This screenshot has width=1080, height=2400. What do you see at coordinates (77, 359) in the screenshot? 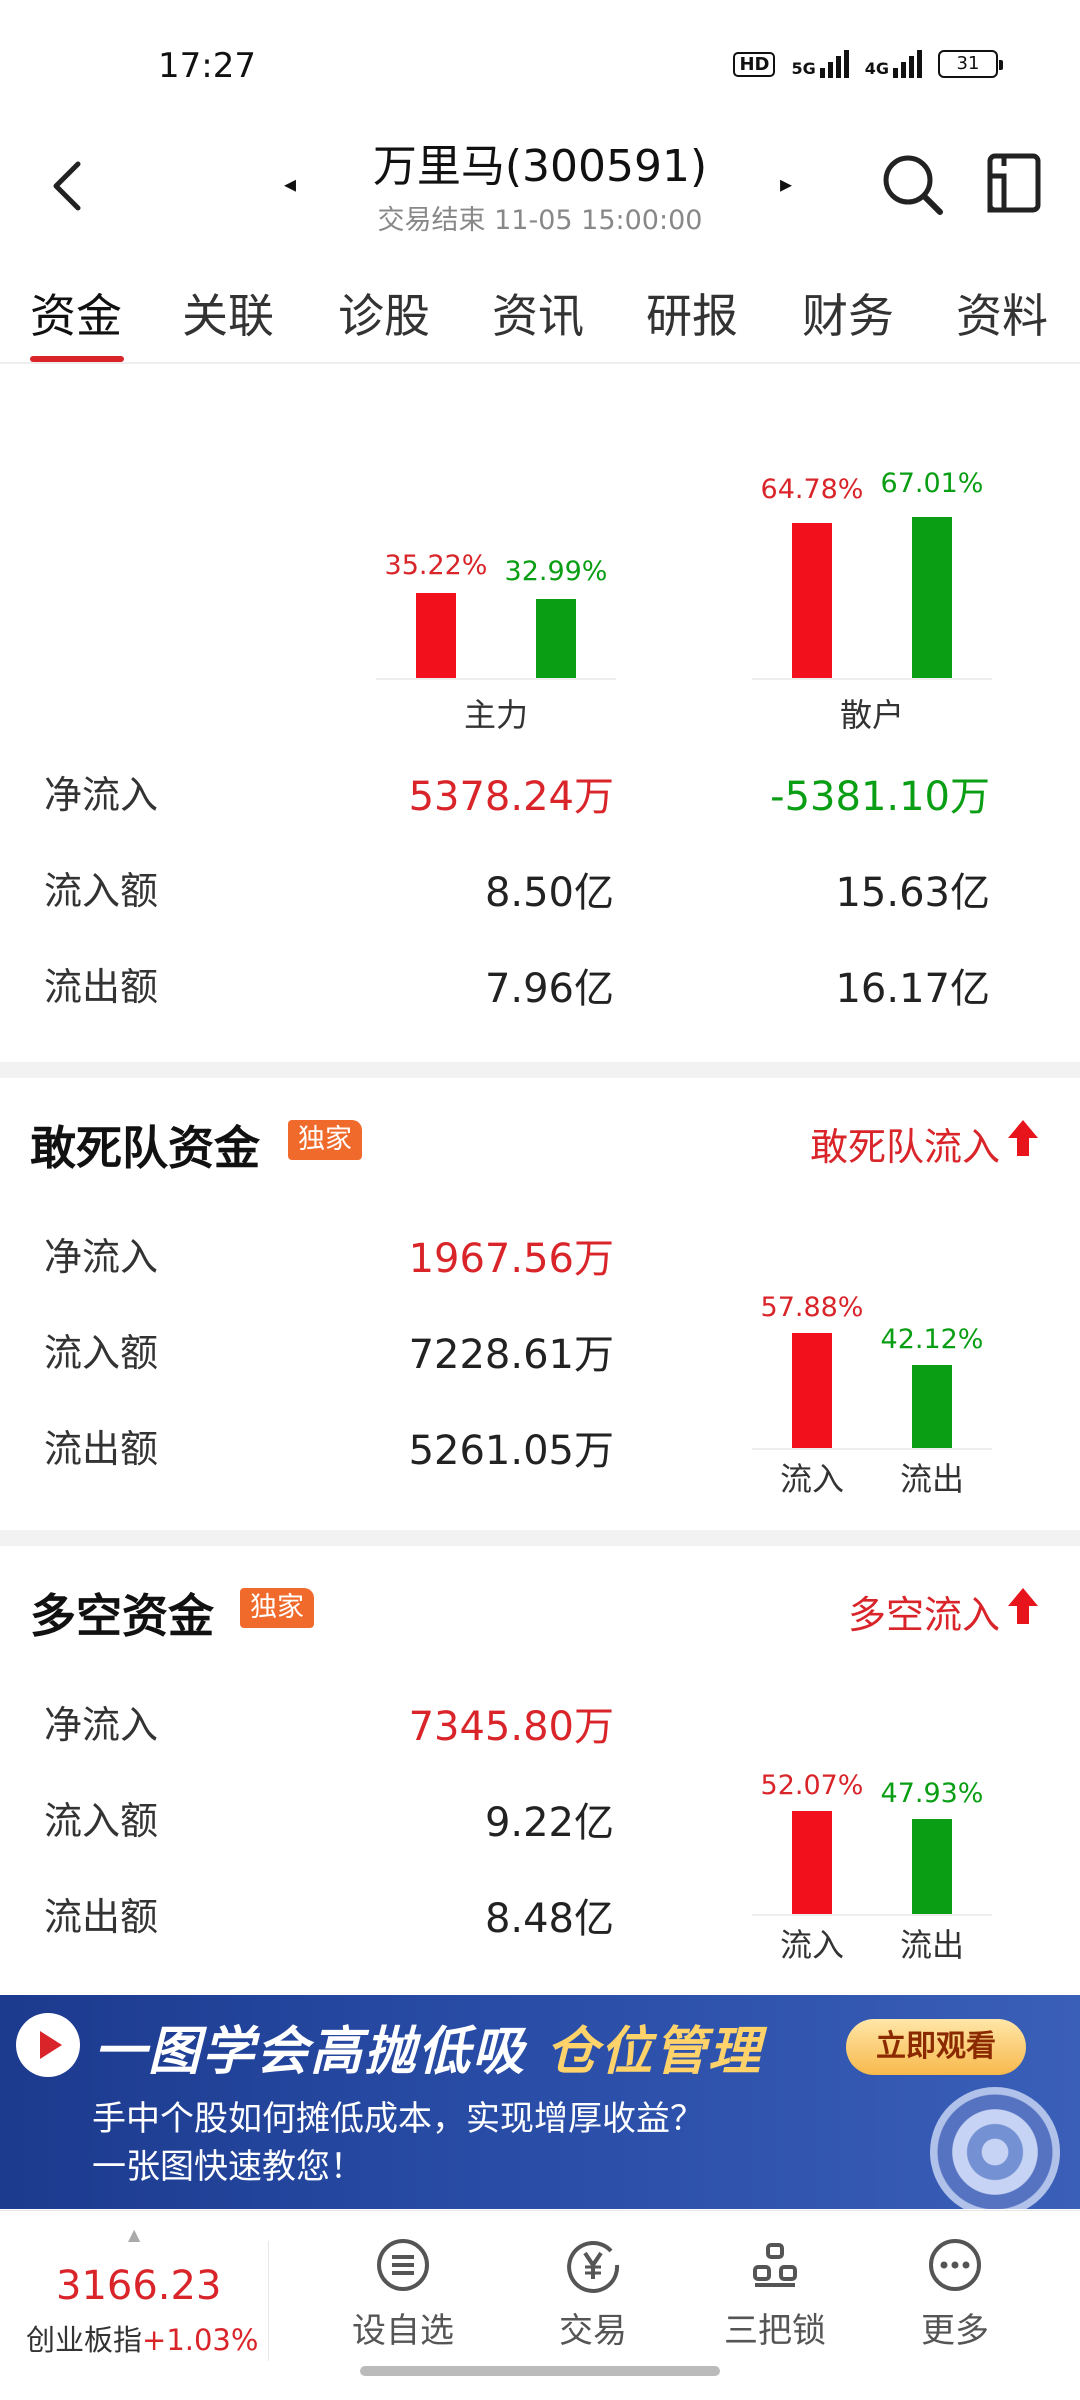
I see `active-tab-indicator` at bounding box center [77, 359].